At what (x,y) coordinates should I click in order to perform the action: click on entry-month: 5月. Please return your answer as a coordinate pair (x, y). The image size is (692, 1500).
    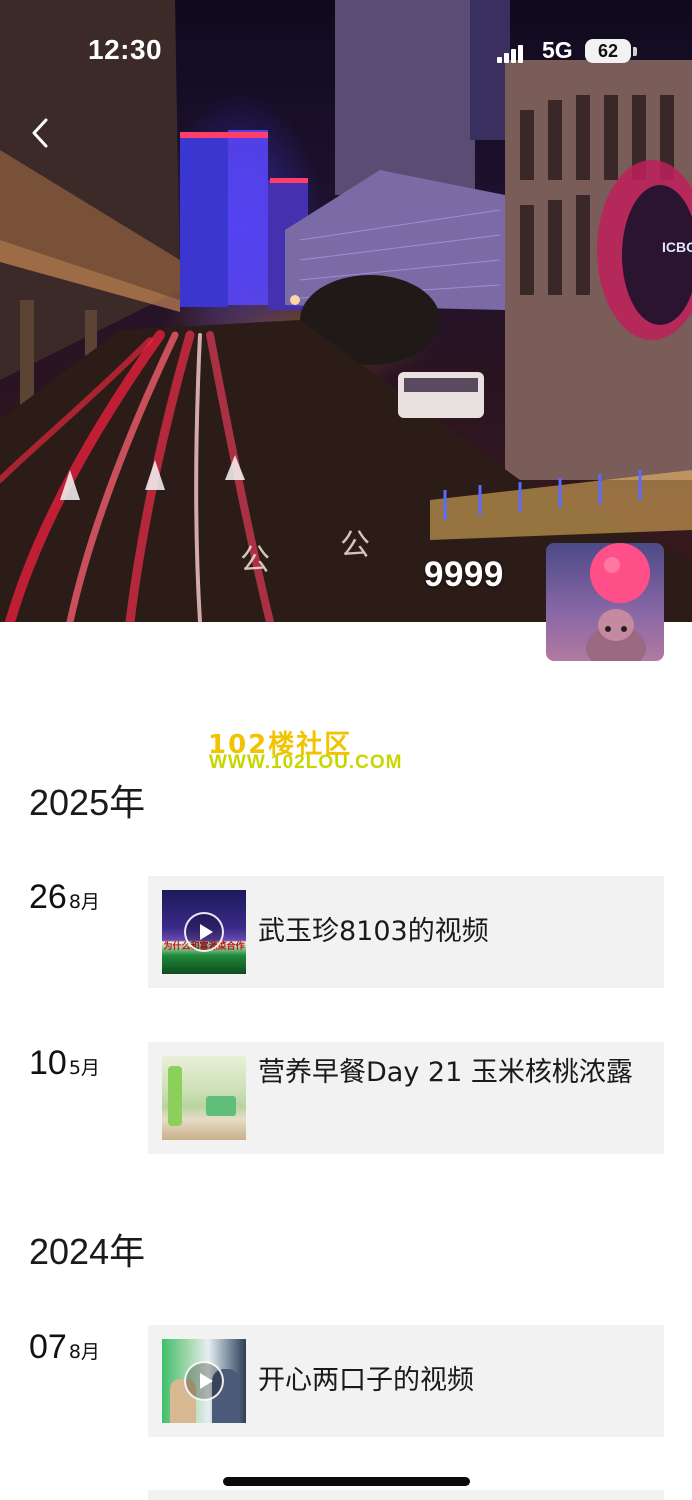
    Looking at the image, I should click on (84, 1068).